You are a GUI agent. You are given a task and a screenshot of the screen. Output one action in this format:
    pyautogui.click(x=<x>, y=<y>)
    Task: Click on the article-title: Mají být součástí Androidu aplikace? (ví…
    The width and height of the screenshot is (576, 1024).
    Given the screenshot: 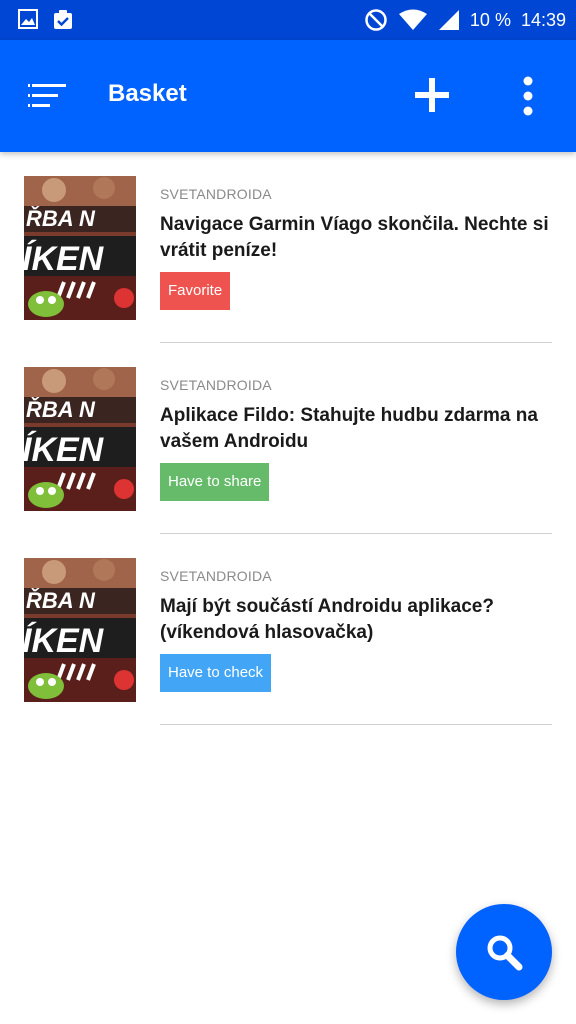 What is the action you would take?
    pyautogui.click(x=327, y=619)
    